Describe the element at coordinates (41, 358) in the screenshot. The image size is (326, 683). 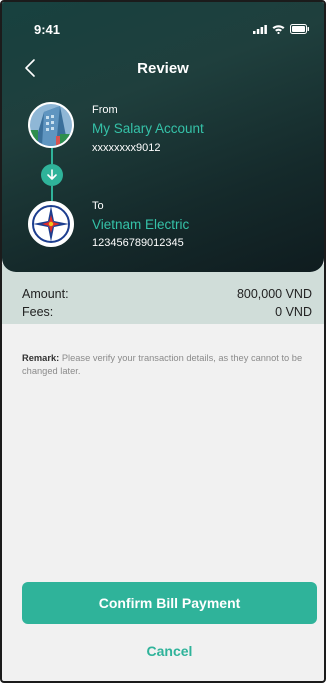
I see `remark-label: Remark:` at that location.